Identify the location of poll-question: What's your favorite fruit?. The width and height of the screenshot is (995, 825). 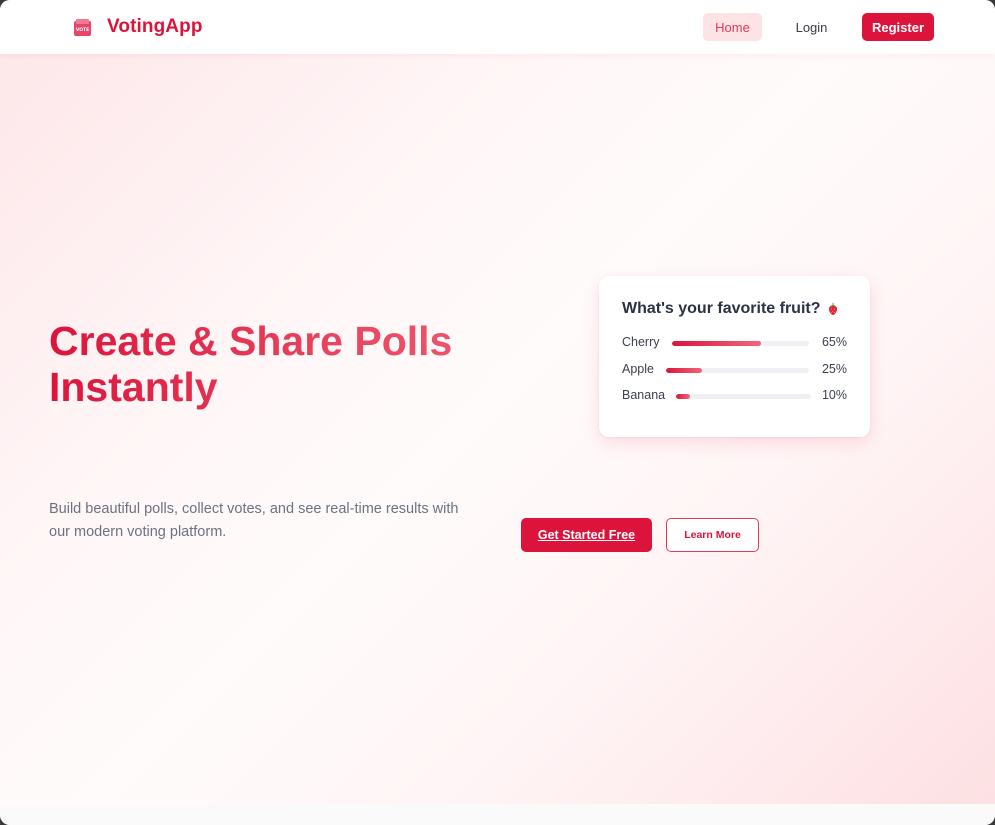
(731, 309).